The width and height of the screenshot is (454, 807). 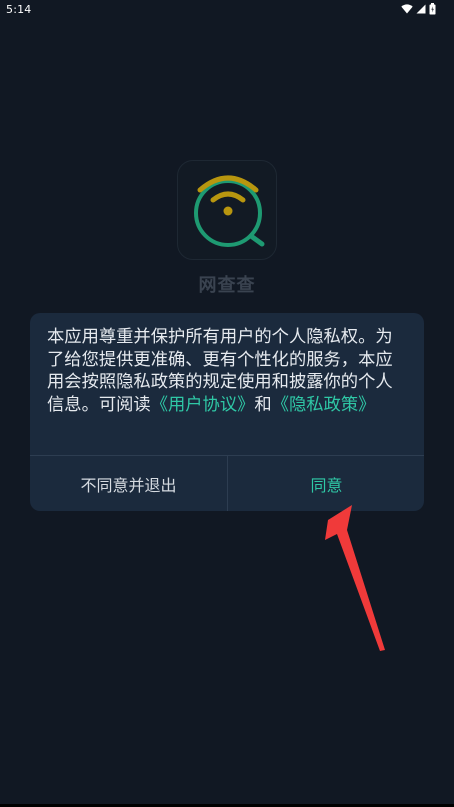 What do you see at coordinates (324, 405) in the screenshot?
I see `privacy-policy-link: 《隐私政策》` at bounding box center [324, 405].